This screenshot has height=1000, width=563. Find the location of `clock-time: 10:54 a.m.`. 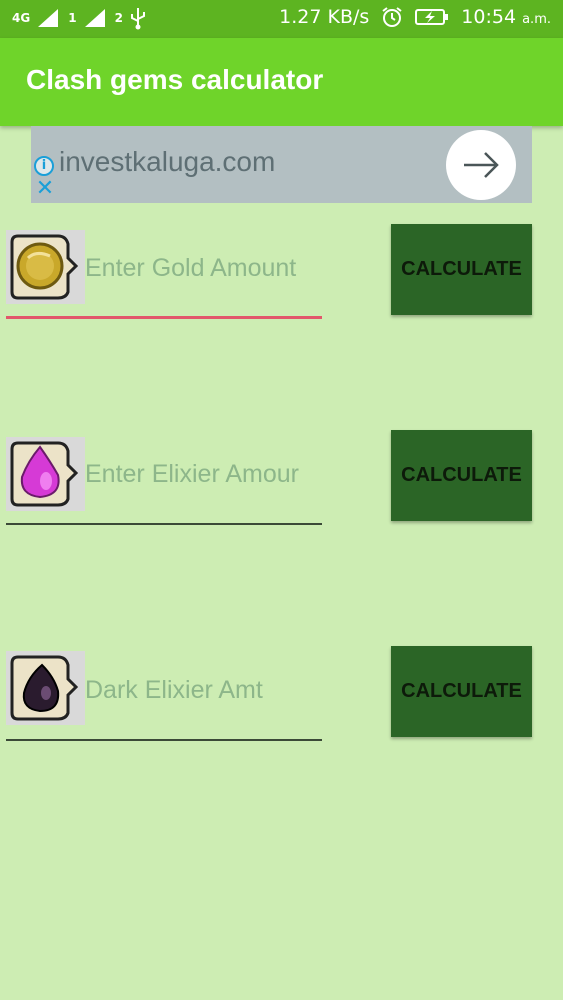

clock-time: 10:54 a.m. is located at coordinates (506, 17).